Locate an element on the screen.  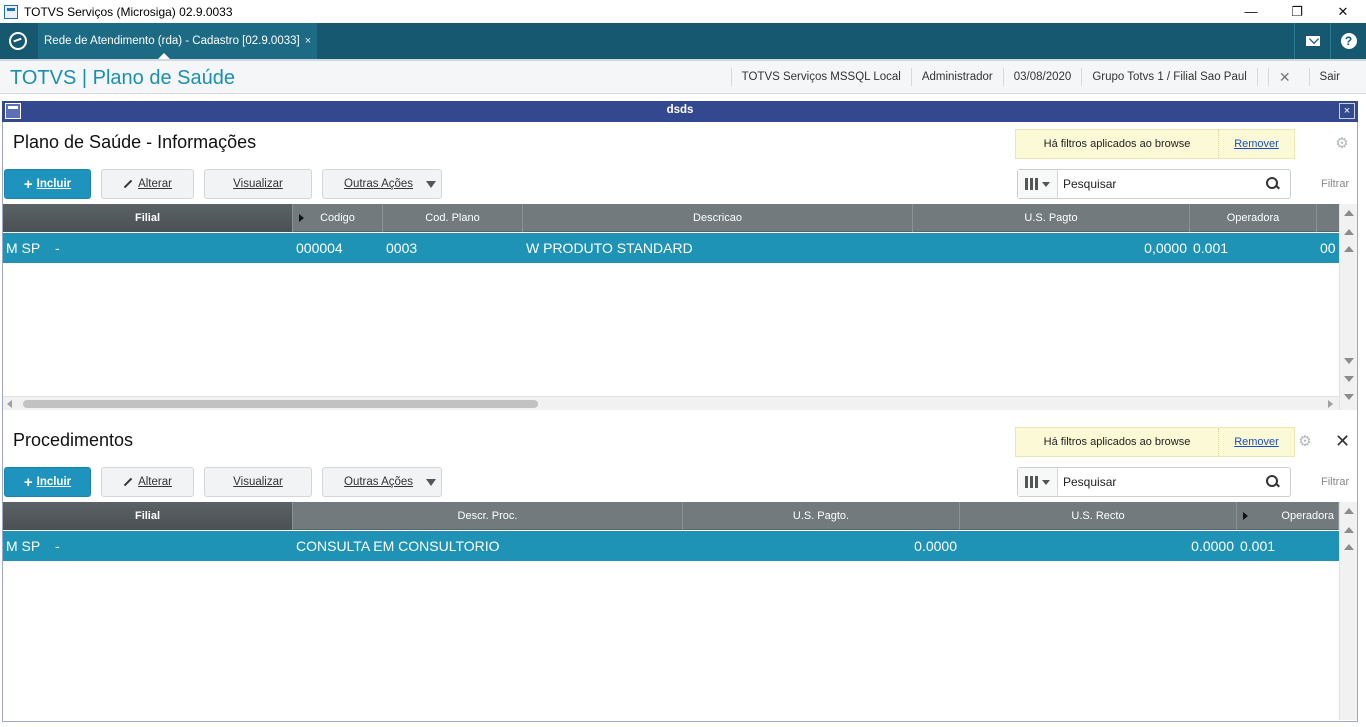
mail-icon is located at coordinates (1312, 41).